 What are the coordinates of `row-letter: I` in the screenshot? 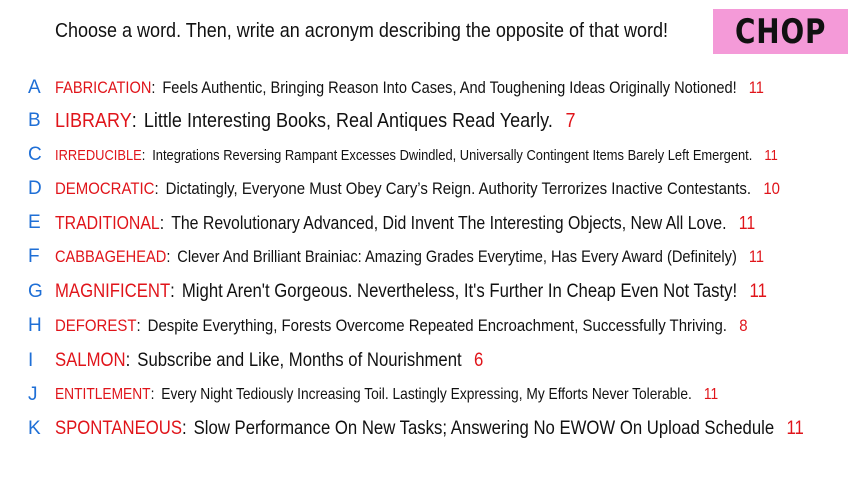 It's located at (31, 360).